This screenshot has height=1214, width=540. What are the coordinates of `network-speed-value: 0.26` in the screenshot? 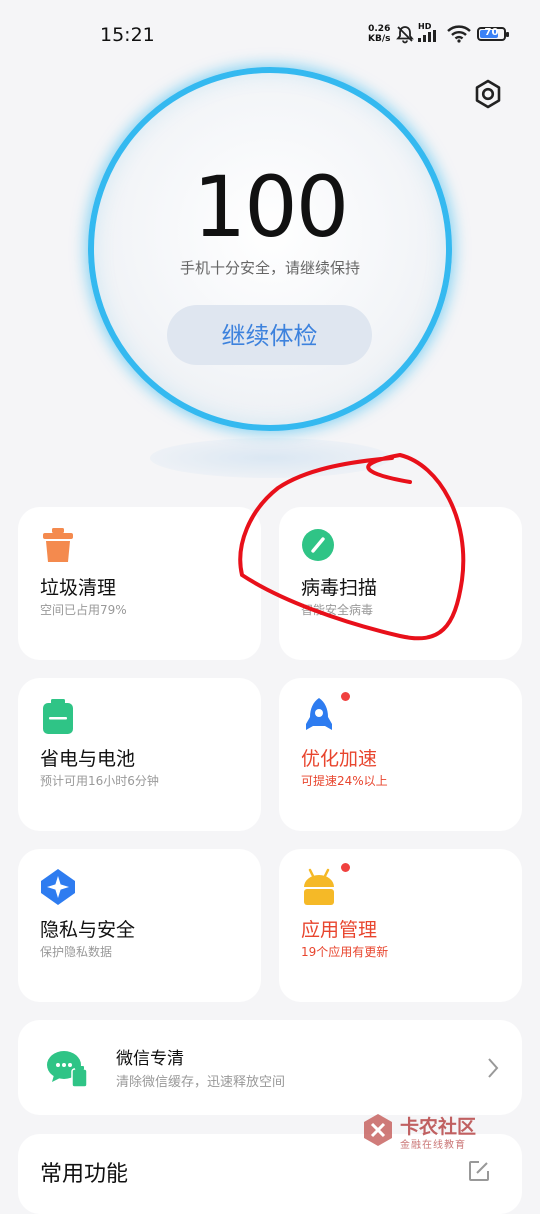 It's located at (379, 29).